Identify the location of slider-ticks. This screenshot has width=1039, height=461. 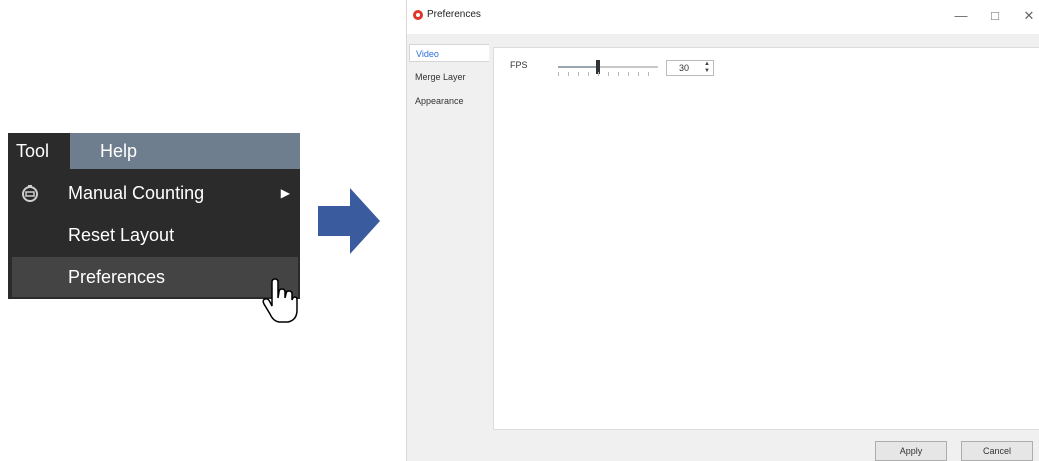
(608, 74).